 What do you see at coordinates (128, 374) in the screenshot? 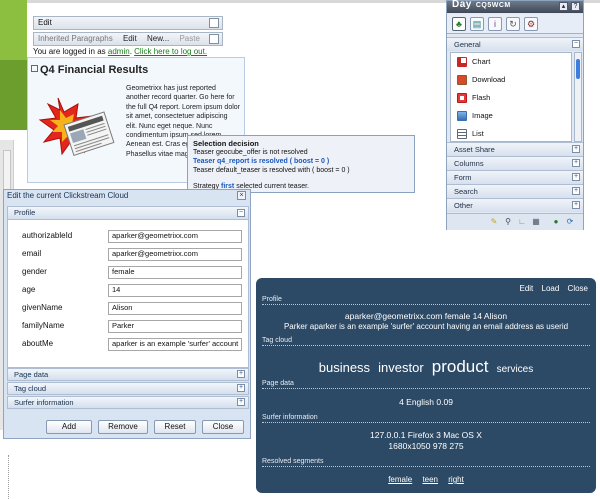
I see `page-data-section: Page data +` at bounding box center [128, 374].